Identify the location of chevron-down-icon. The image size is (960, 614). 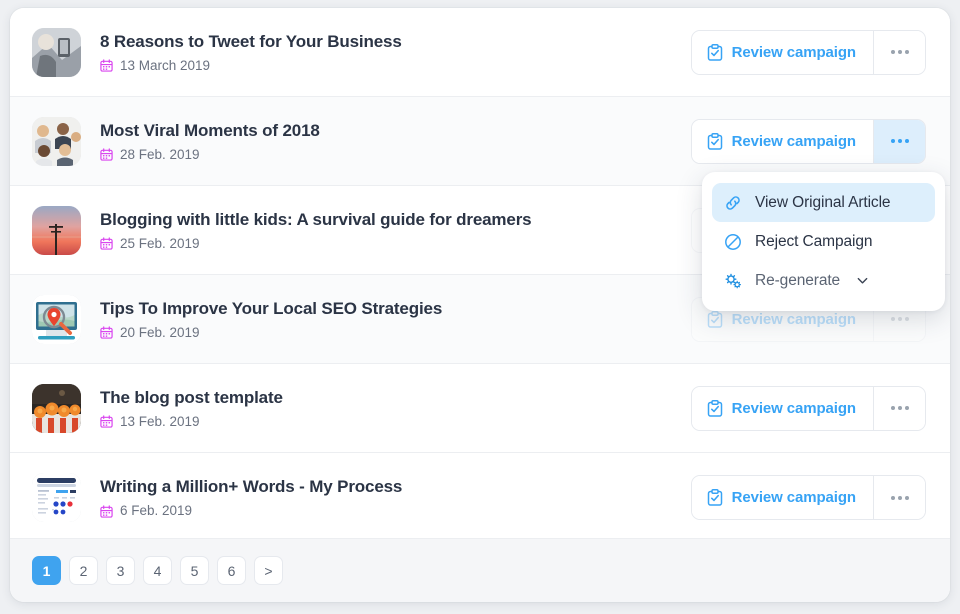
(862, 280).